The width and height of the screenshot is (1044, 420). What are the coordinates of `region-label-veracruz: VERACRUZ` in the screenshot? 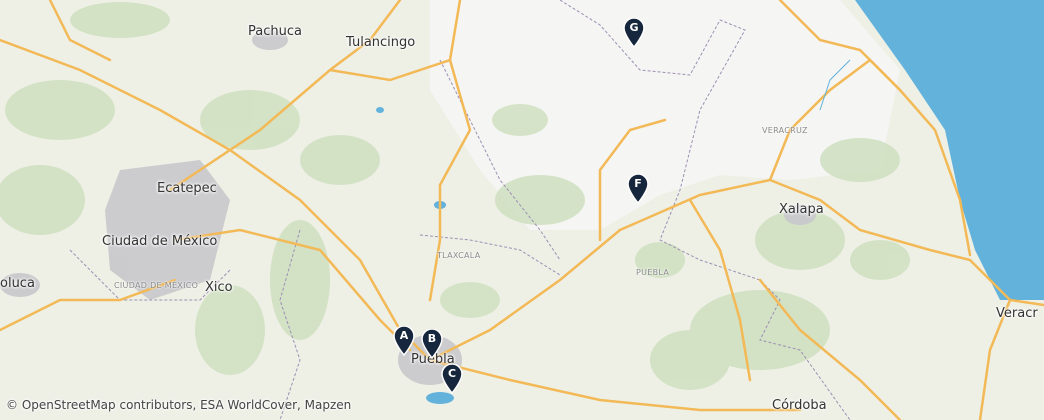 It's located at (785, 130).